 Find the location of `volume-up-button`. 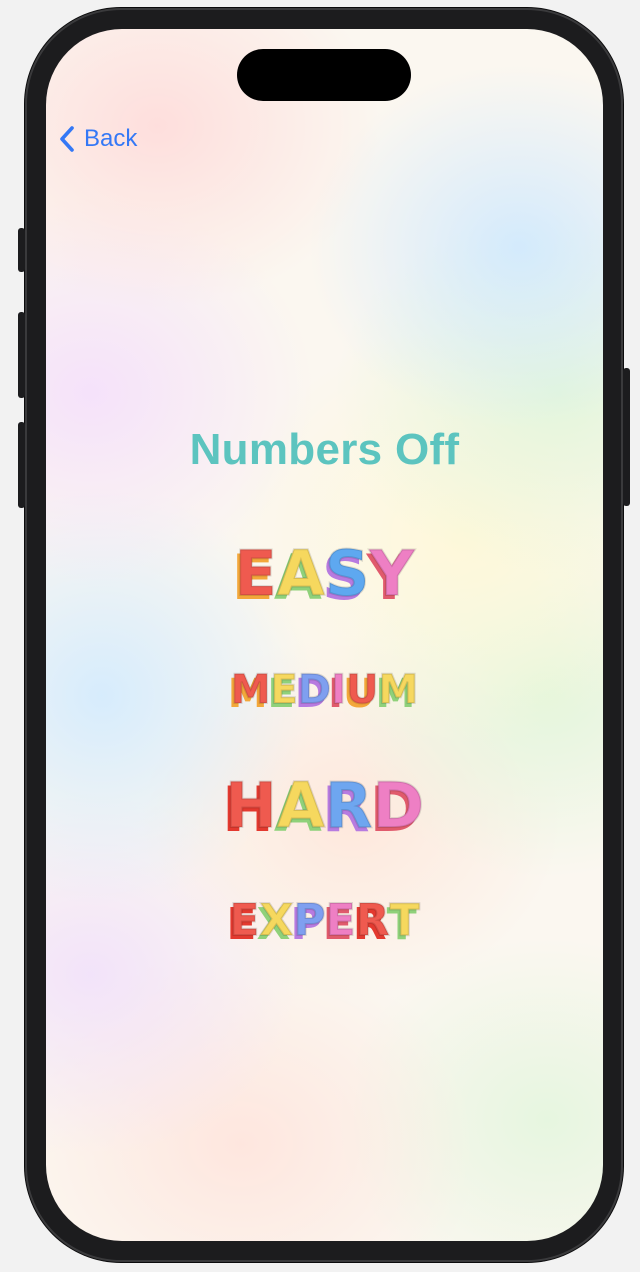

volume-up-button is located at coordinates (21, 355).